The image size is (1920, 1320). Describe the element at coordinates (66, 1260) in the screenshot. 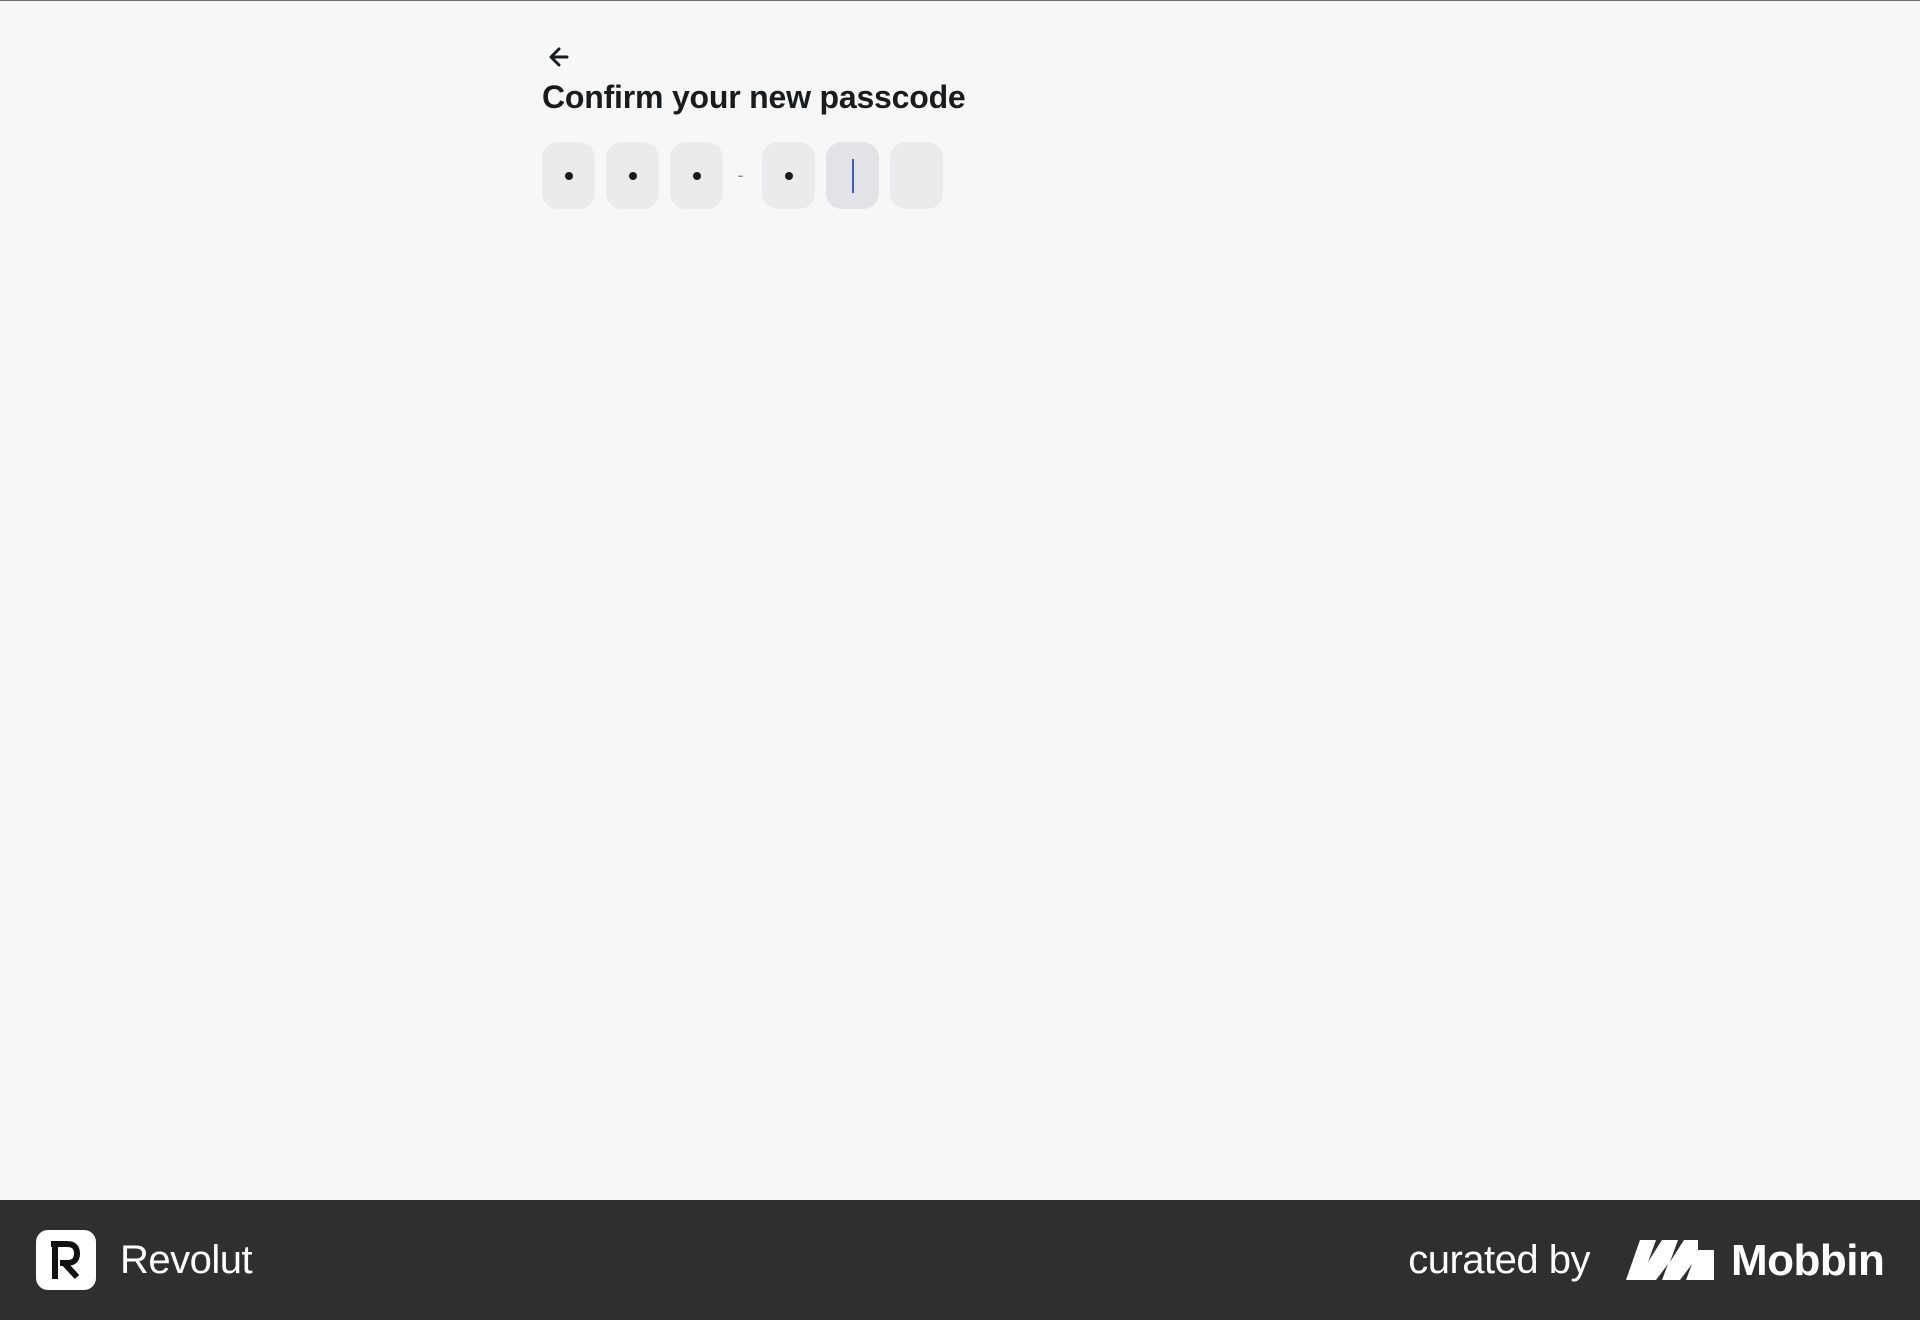

I see `revolut-logo-icon` at that location.